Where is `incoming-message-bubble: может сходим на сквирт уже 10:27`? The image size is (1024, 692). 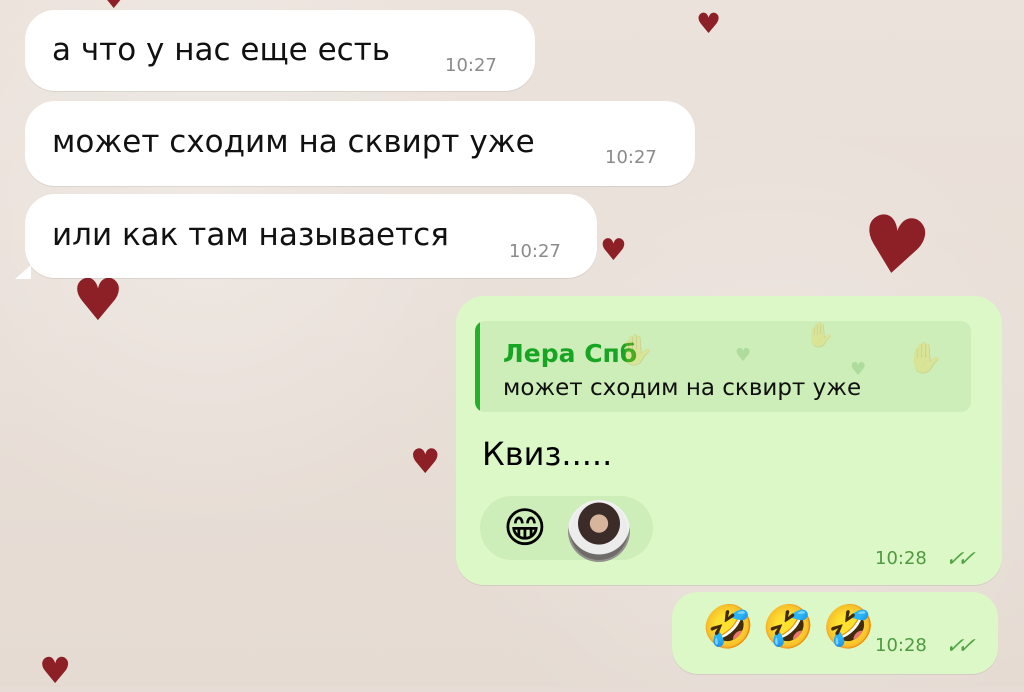
incoming-message-bubble: может сходим на сквирт уже 10:27 is located at coordinates (360, 143).